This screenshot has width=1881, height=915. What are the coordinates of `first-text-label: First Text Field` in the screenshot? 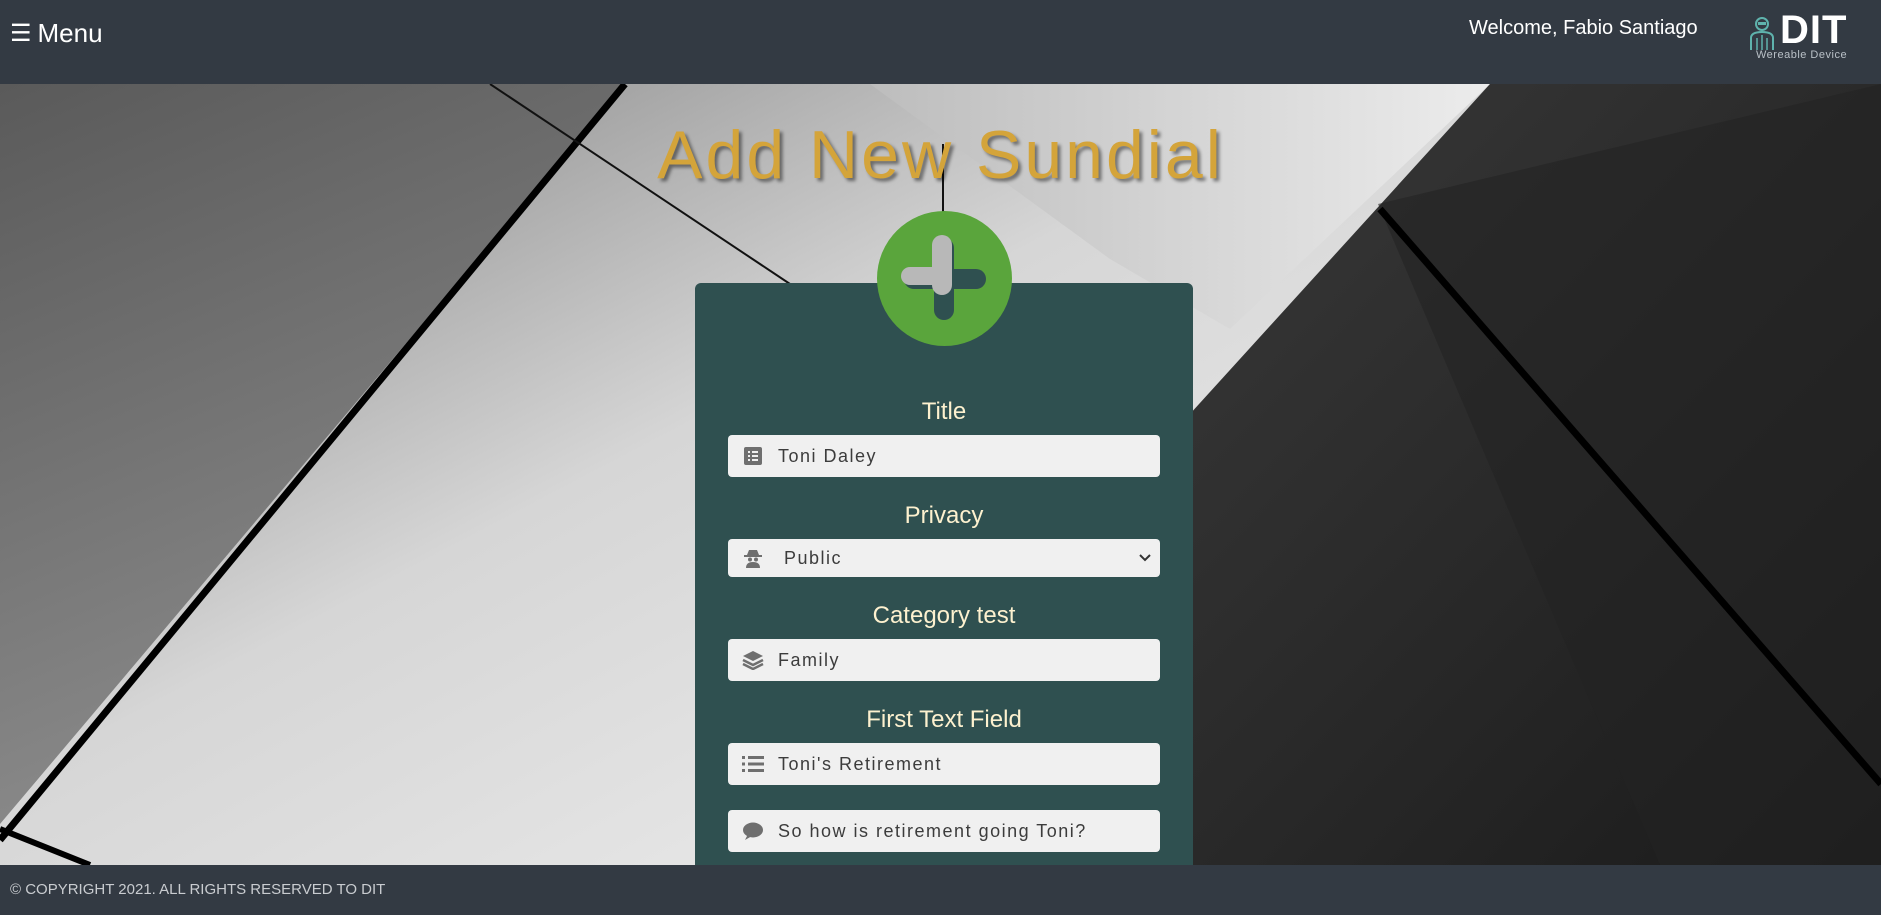 It's located at (944, 719).